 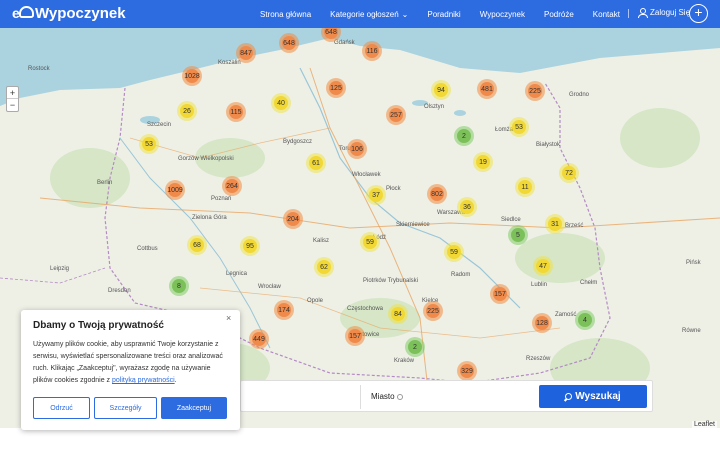 What do you see at coordinates (300, 396) in the screenshot?
I see `keyword-input` at bounding box center [300, 396].